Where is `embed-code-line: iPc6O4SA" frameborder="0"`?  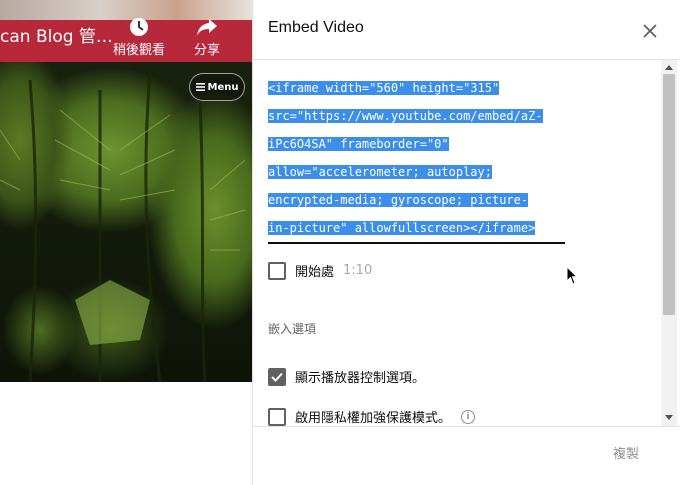
embed-code-line: iPc6O4SA" frameborder="0" is located at coordinates (358, 144).